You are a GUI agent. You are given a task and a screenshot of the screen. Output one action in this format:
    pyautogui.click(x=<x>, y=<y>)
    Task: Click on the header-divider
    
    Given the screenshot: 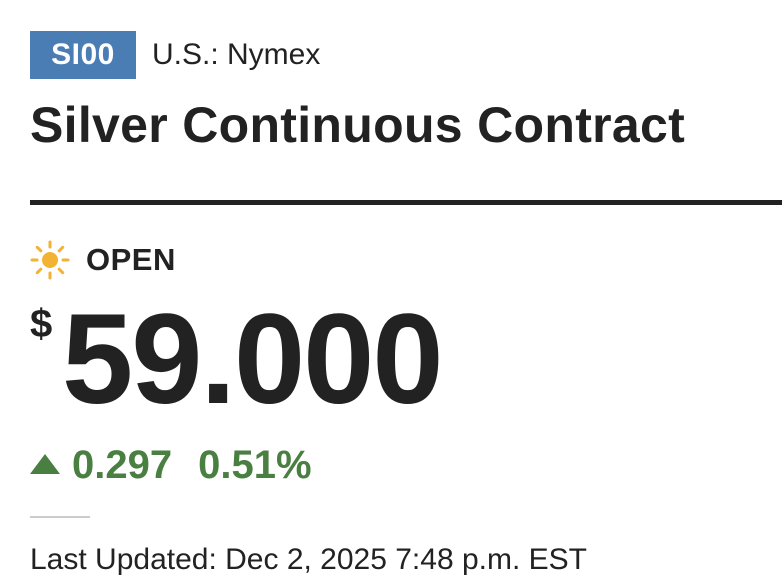 What is the action you would take?
    pyautogui.click(x=406, y=202)
    